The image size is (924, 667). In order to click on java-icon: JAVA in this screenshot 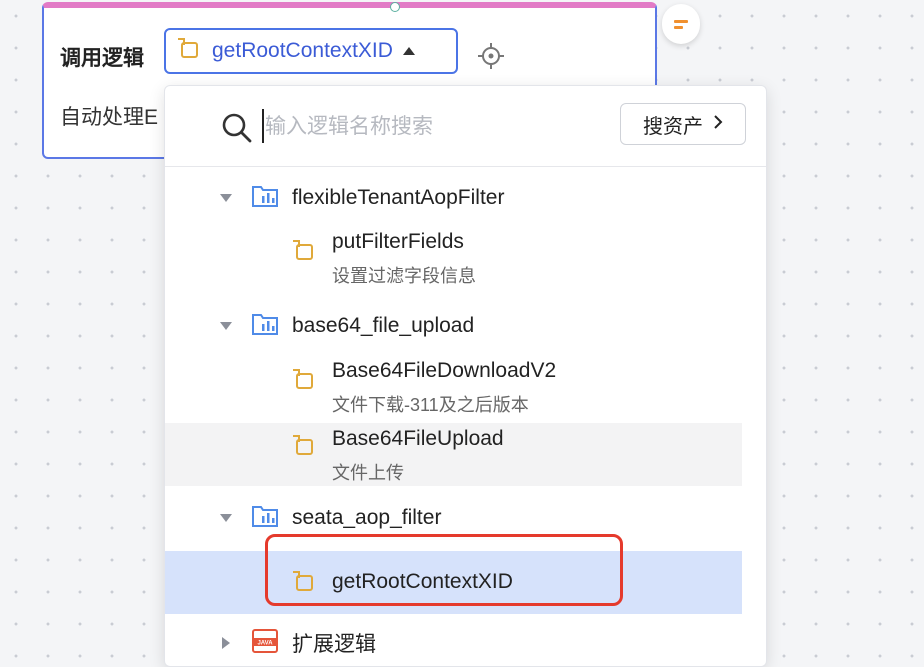, I will do `click(265, 643)`.